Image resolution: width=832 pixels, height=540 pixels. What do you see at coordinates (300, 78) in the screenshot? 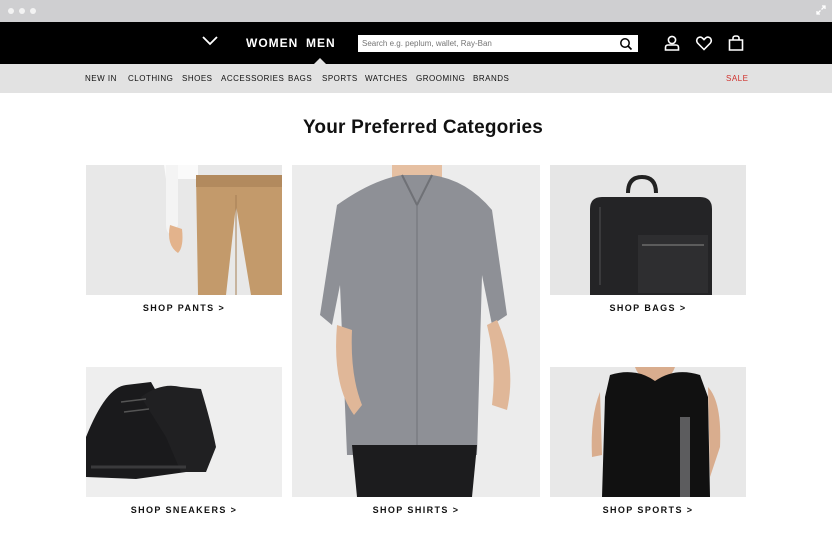
I see `subnav-bags: BAGS` at bounding box center [300, 78].